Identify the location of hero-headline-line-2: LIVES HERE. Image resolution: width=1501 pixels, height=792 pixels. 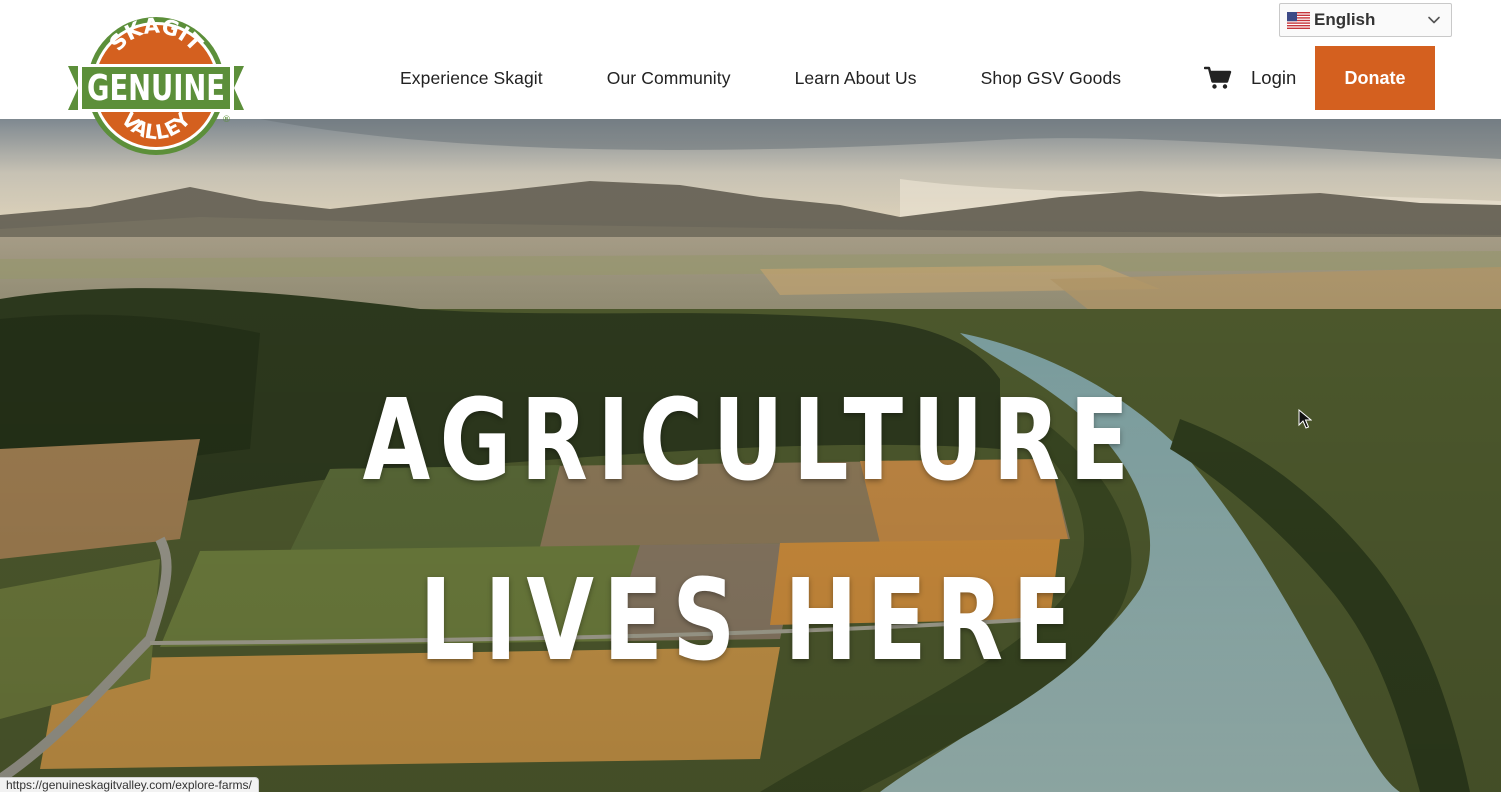
(750, 621).